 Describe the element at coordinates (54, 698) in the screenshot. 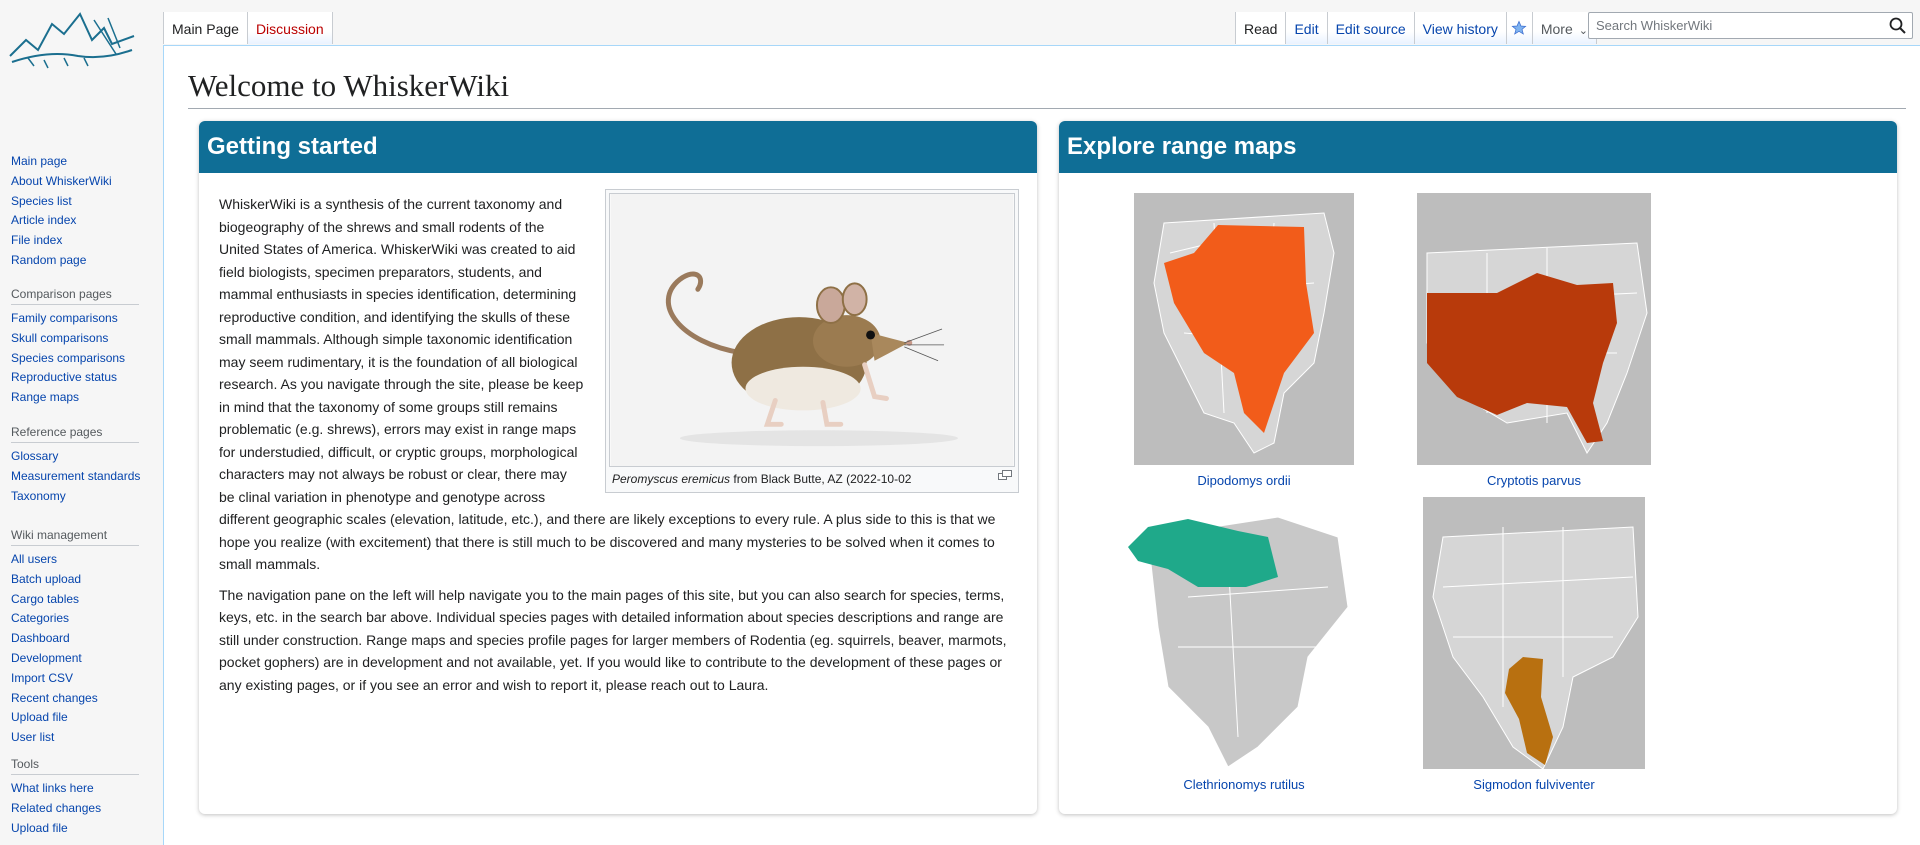

I see `sidebar-link: Recent changes` at that location.